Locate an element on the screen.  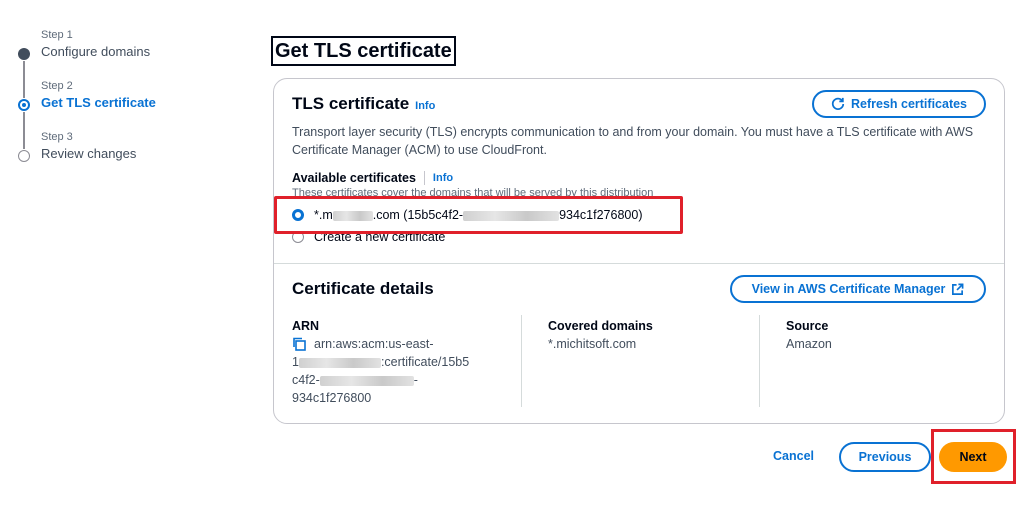
tls-header: TLS certificate Info is located at coordinates (363, 104).